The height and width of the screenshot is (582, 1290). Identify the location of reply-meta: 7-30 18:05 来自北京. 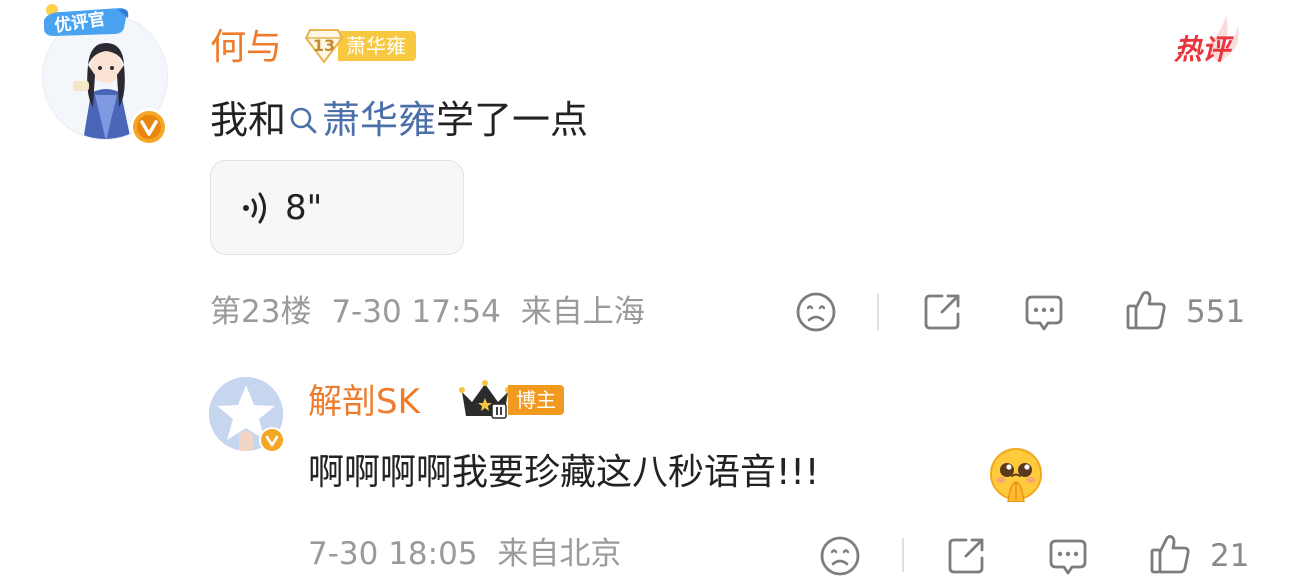
(464, 554).